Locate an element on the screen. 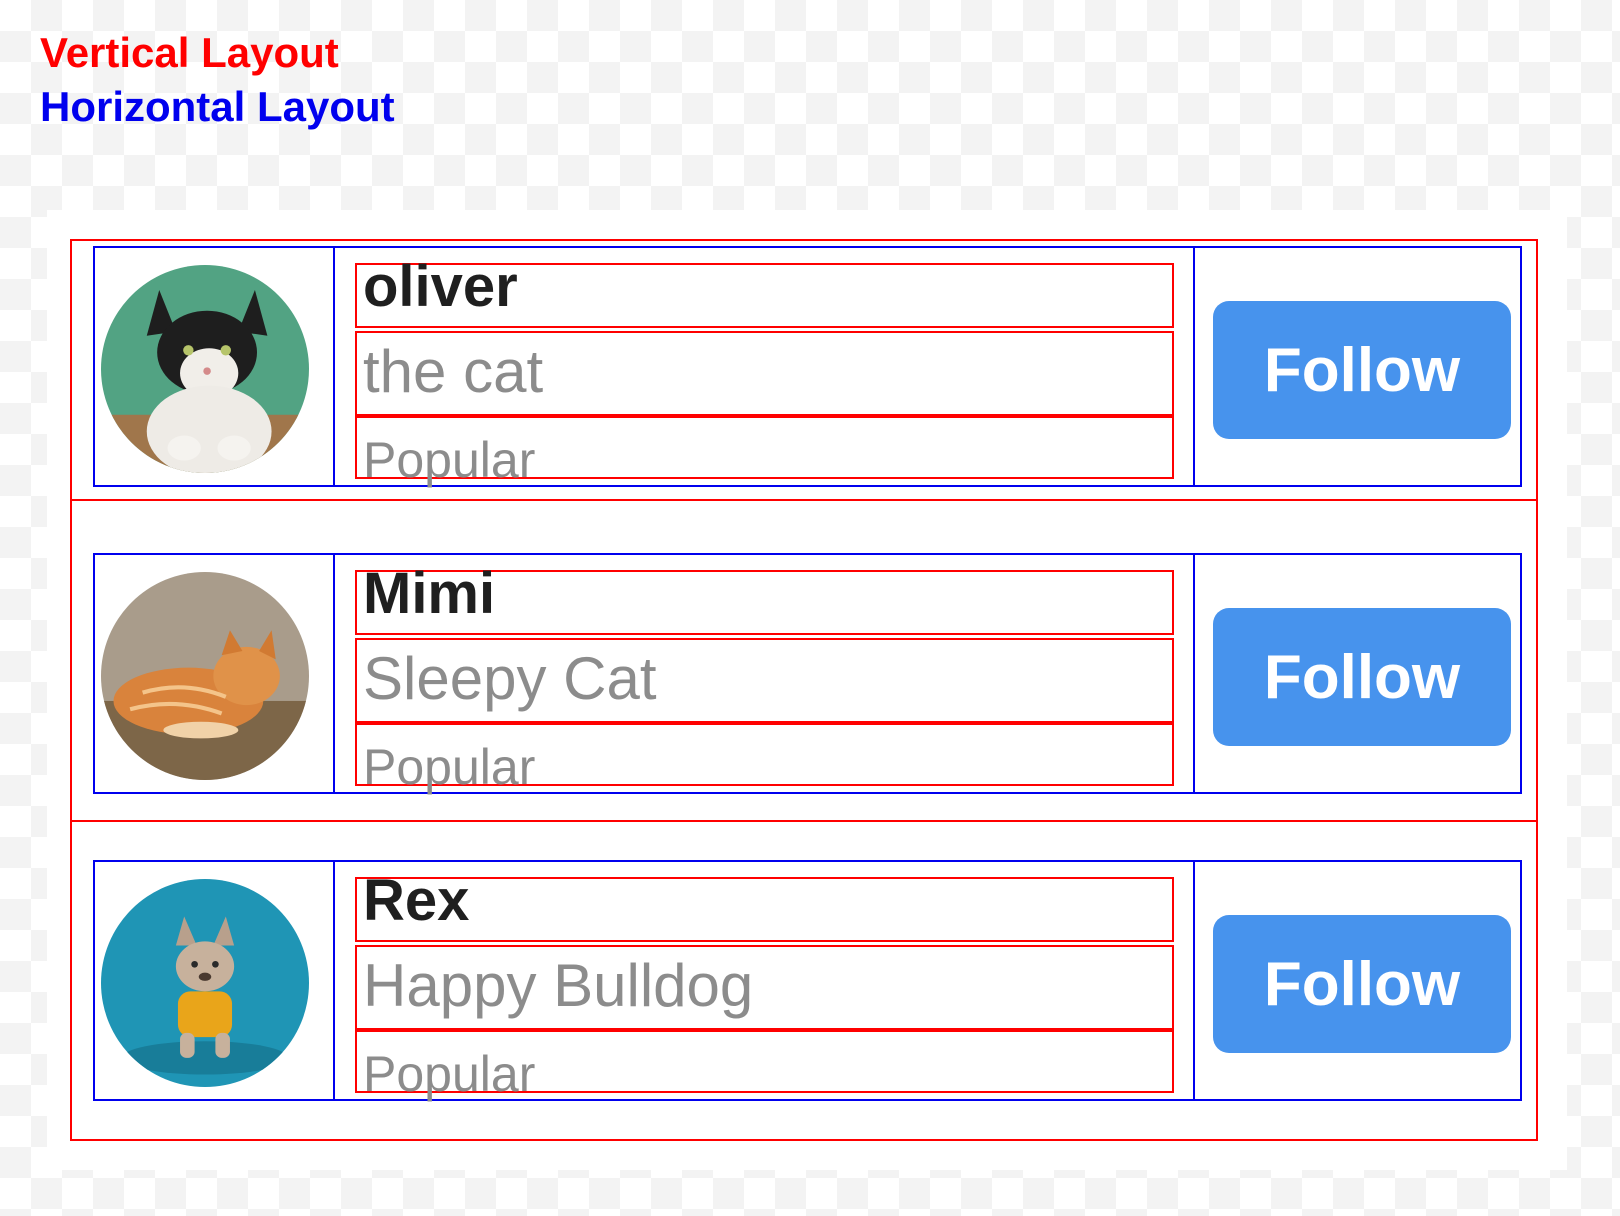  card-name: Rex is located at coordinates (416, 900).